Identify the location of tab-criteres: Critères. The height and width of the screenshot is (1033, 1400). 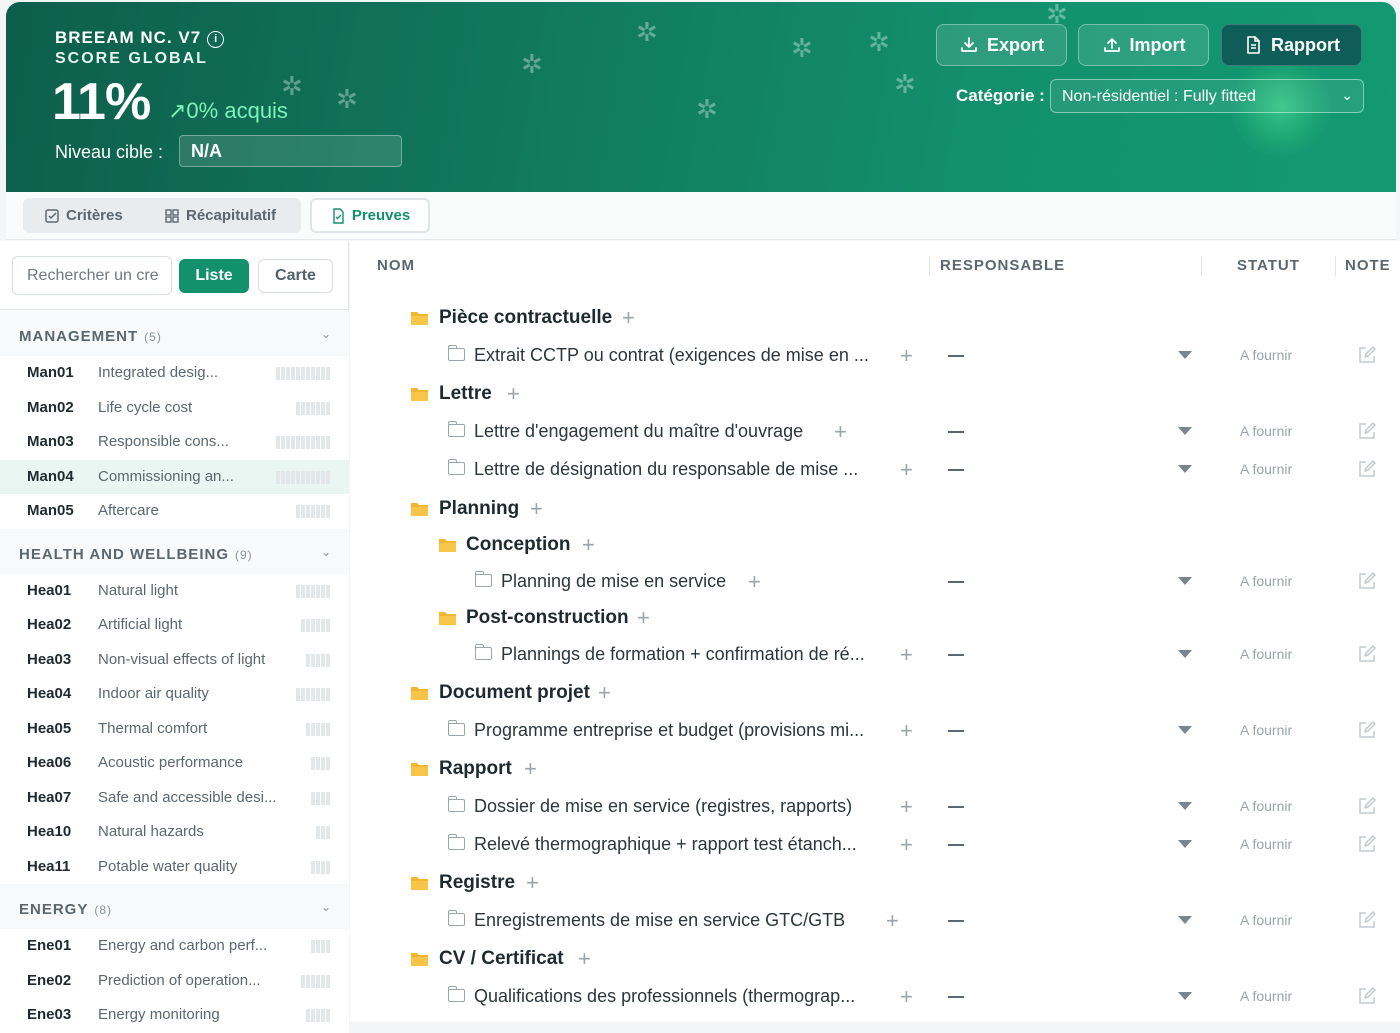
(83, 215).